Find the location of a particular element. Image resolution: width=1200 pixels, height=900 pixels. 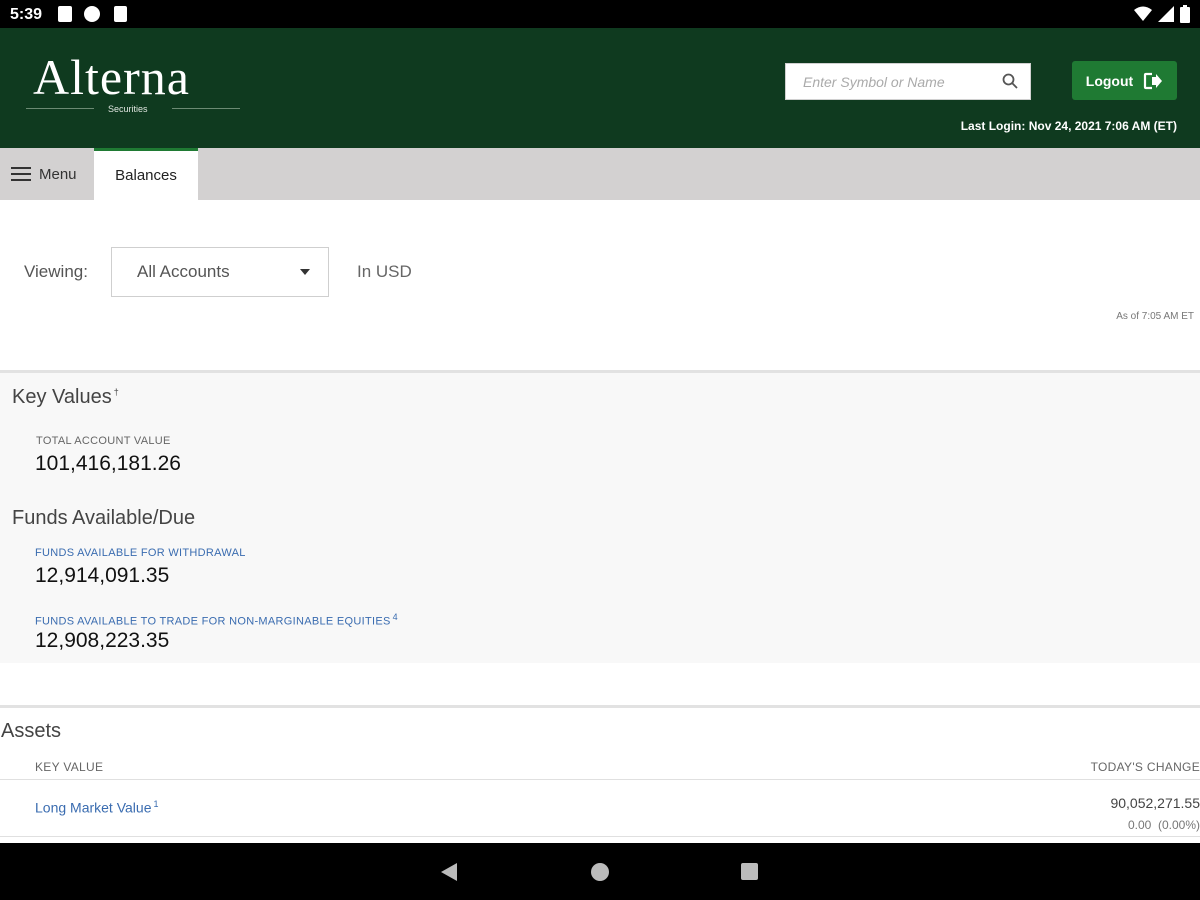

table-row-divider is located at coordinates (600, 836).